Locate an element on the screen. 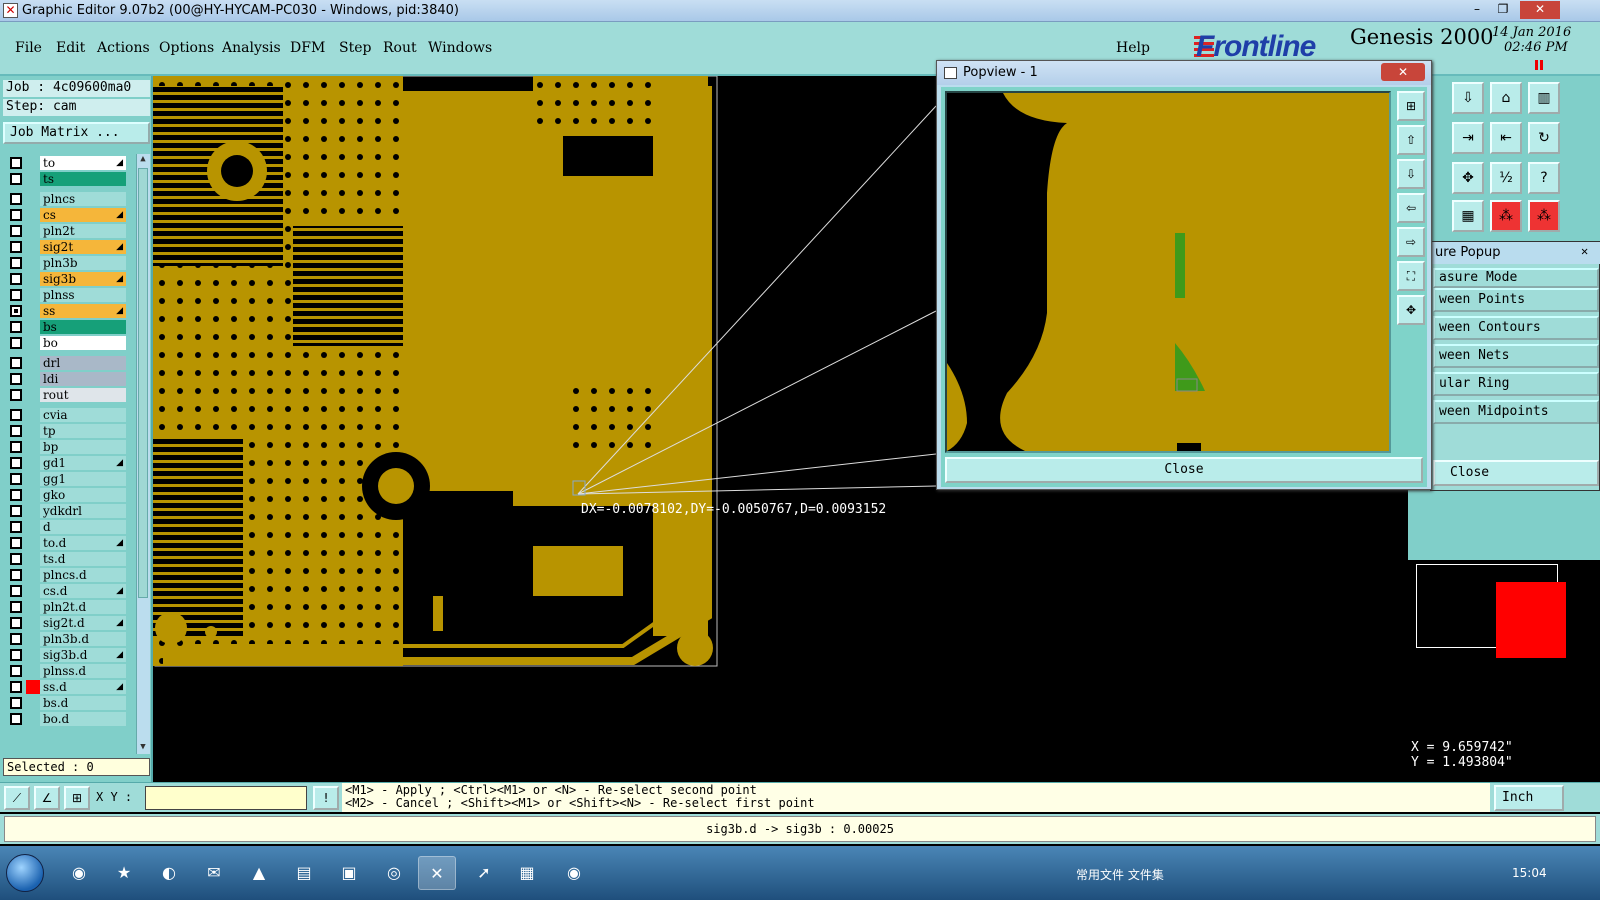  layer-row: cs.d ◢ is located at coordinates (66, 591).